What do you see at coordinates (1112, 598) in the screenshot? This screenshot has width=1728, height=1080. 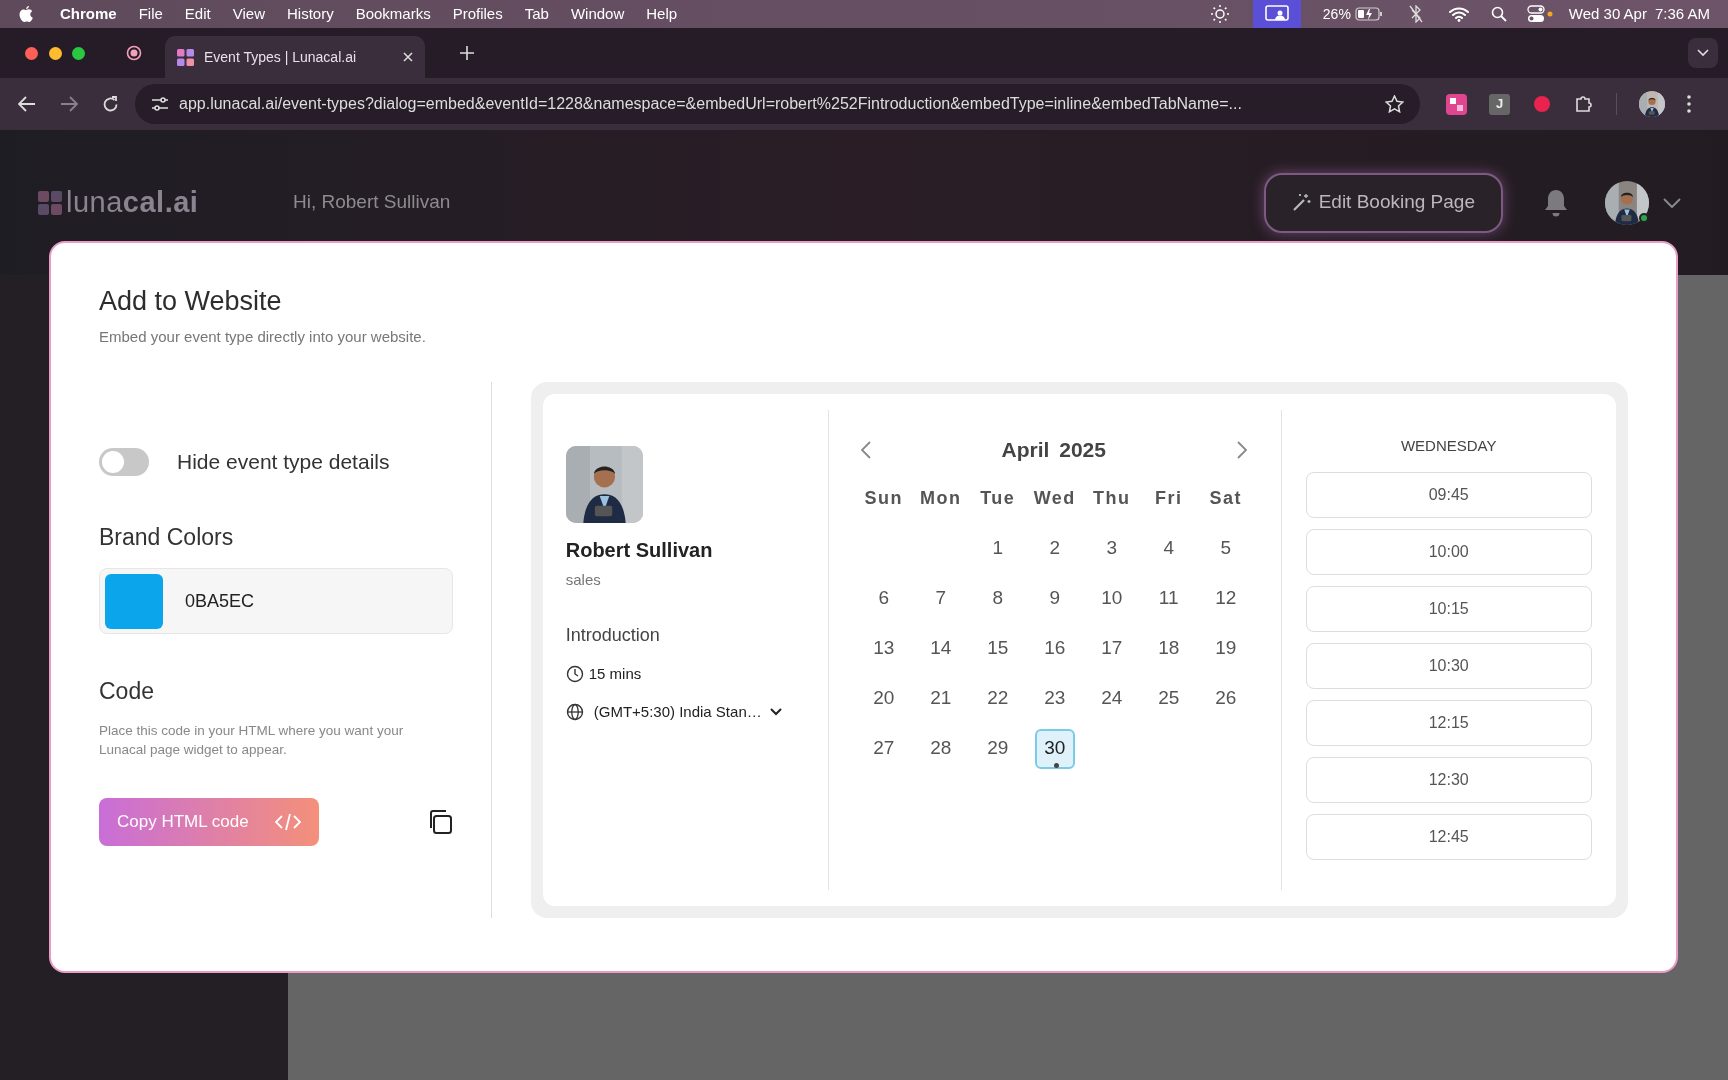 I see `calendar-day: 10` at bounding box center [1112, 598].